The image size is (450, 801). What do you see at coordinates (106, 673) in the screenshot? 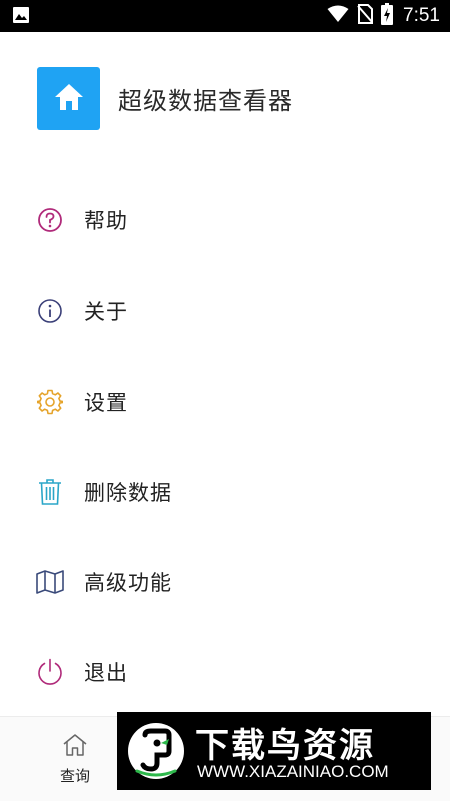
I see `menu-label-exit: 退出` at bounding box center [106, 673].